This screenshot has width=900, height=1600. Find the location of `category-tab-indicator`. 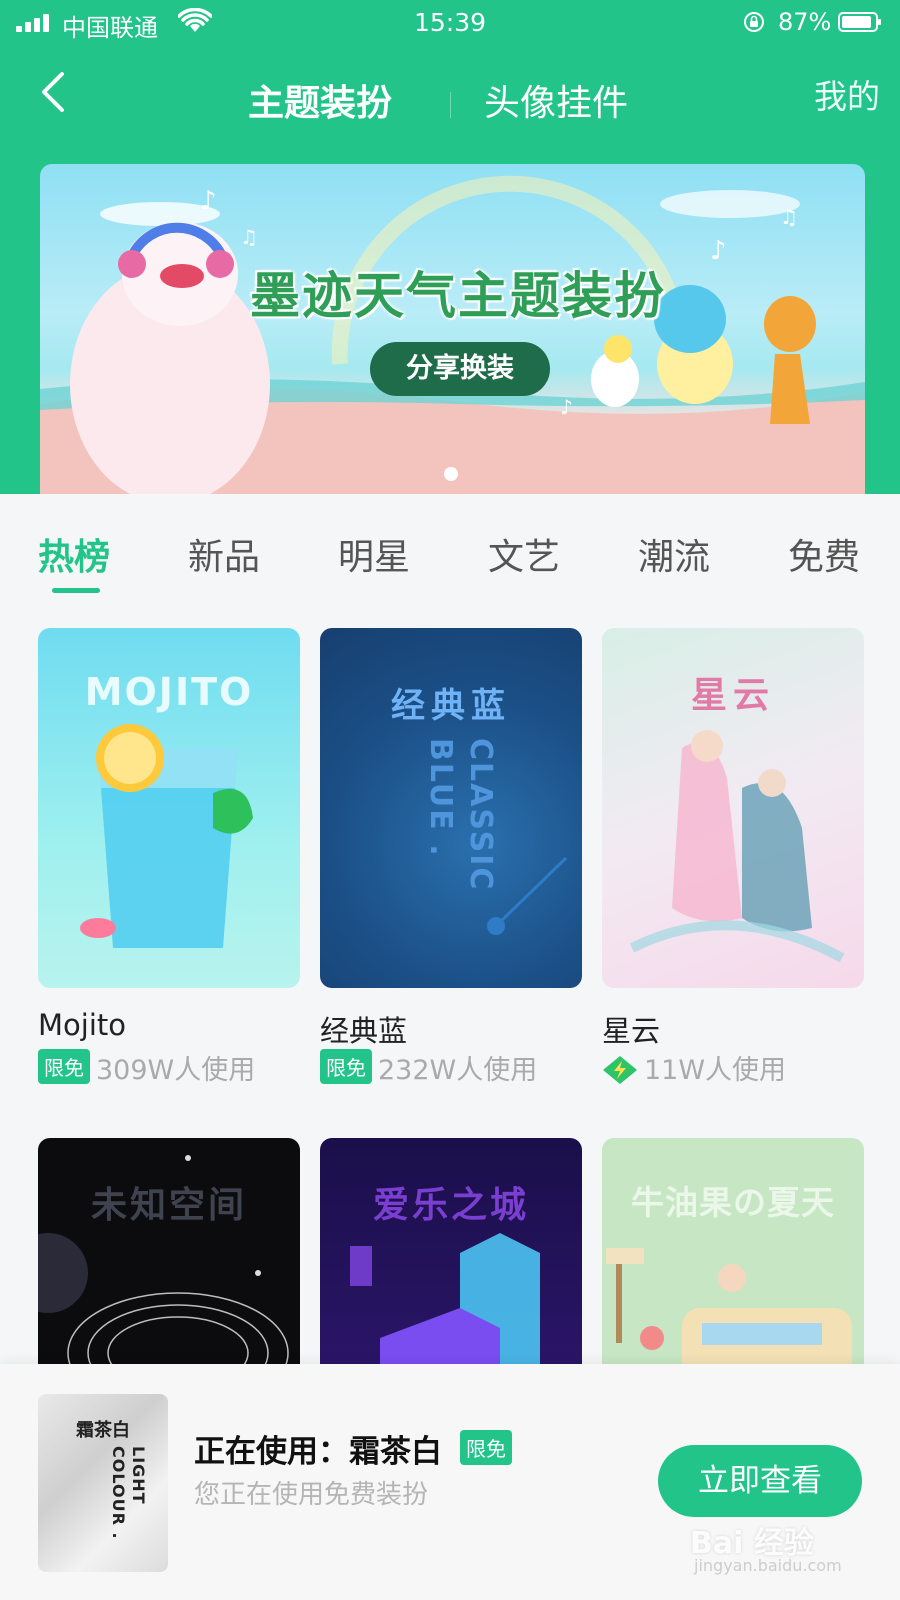

category-tab-indicator is located at coordinates (76, 590).